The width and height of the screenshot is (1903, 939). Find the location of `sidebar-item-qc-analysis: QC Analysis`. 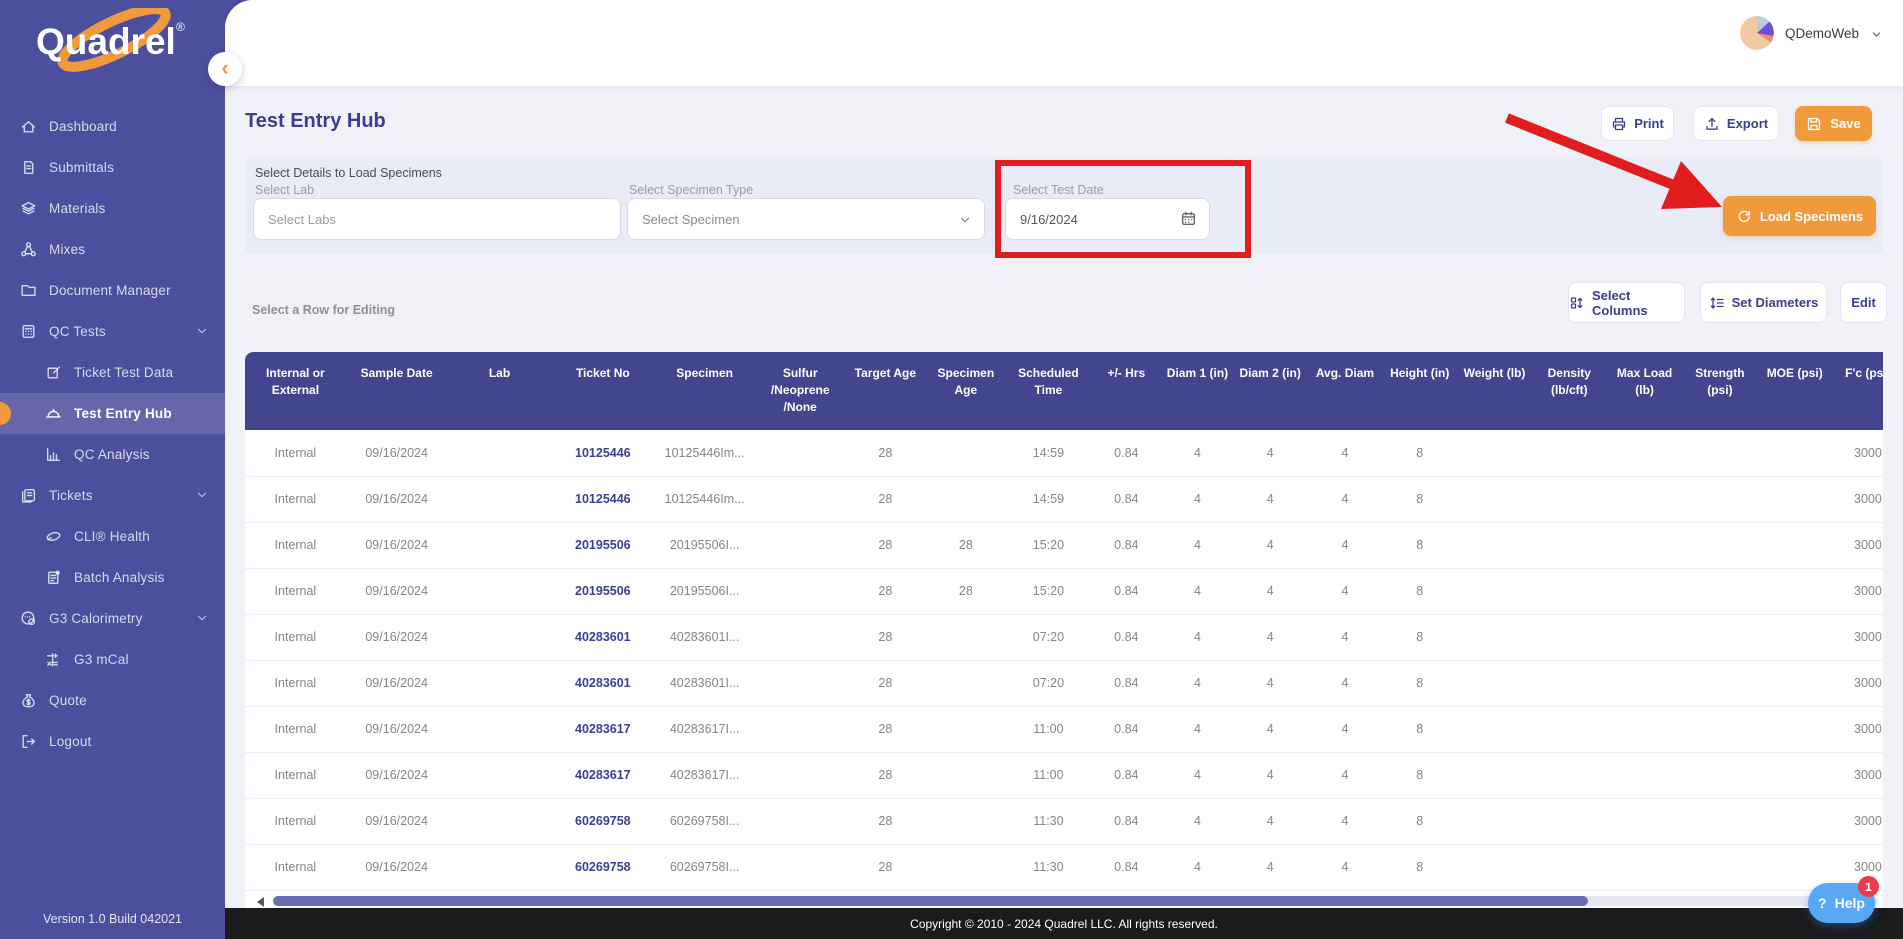

sidebar-item-qc-analysis: QC Analysis is located at coordinates (112, 454).